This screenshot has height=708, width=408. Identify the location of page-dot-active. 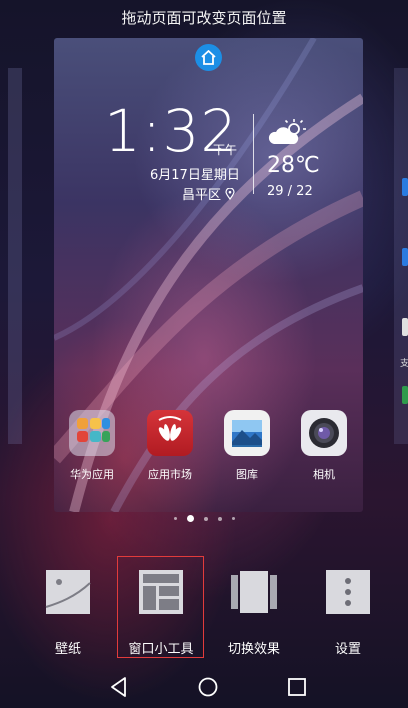
(190, 518).